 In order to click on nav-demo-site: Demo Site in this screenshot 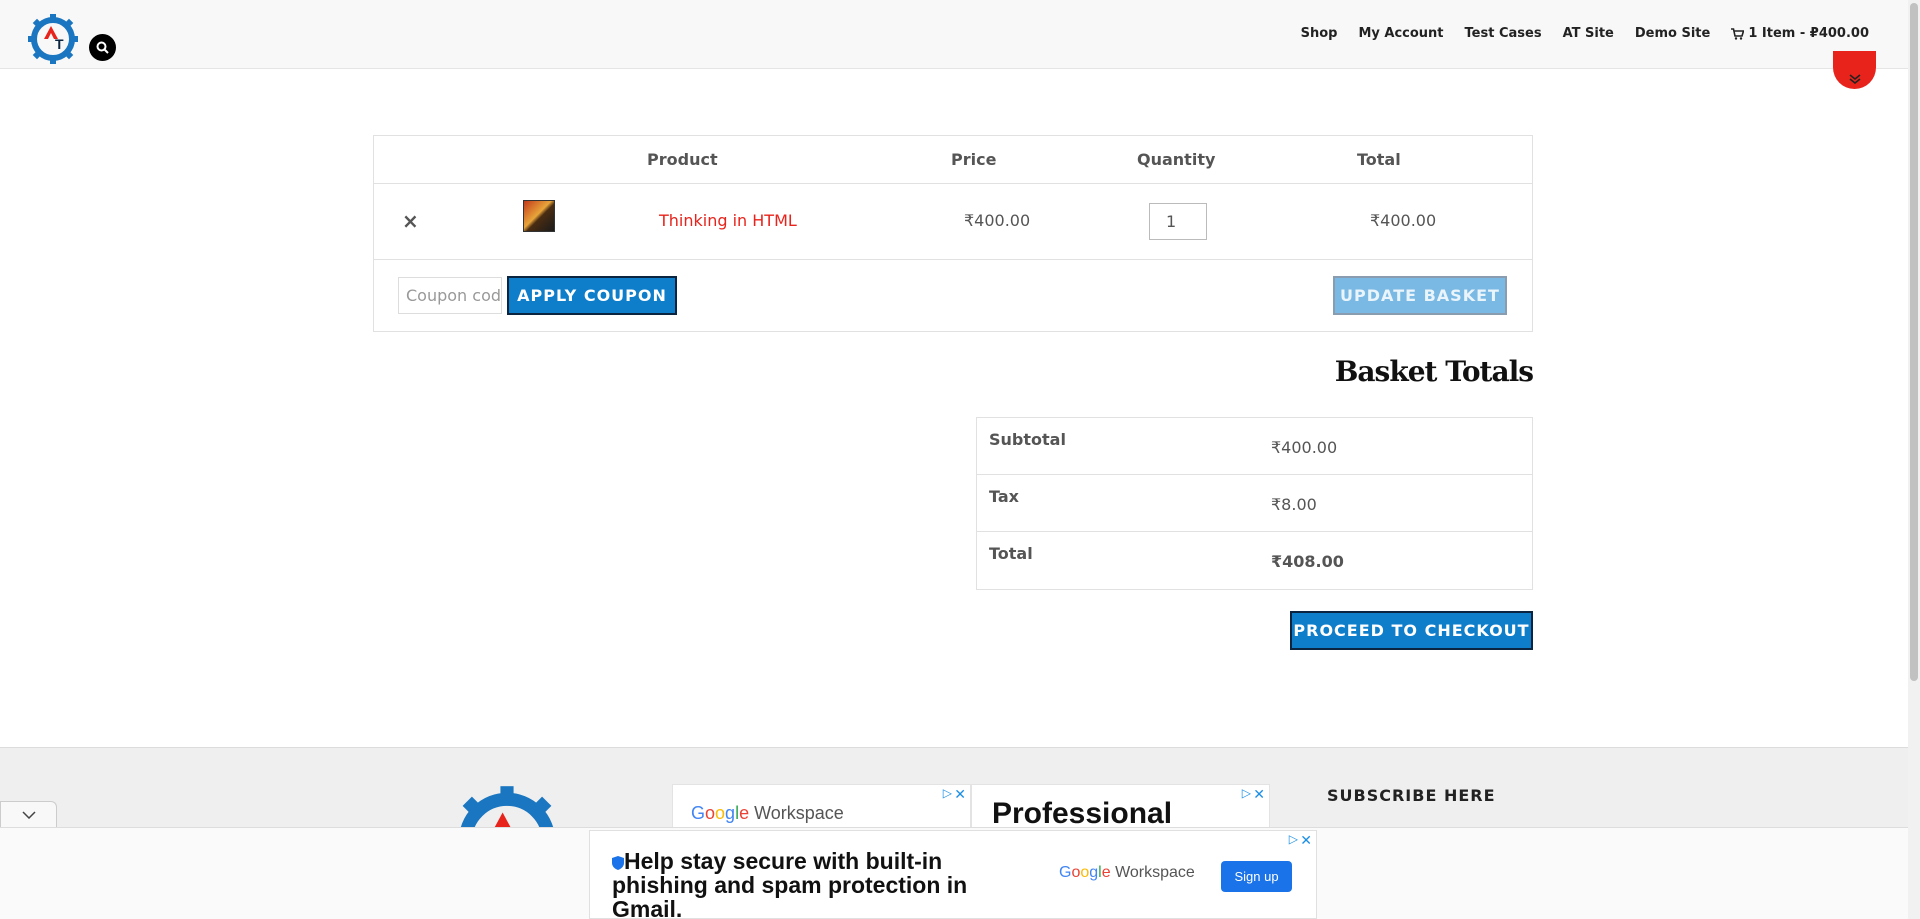, I will do `click(1672, 33)`.